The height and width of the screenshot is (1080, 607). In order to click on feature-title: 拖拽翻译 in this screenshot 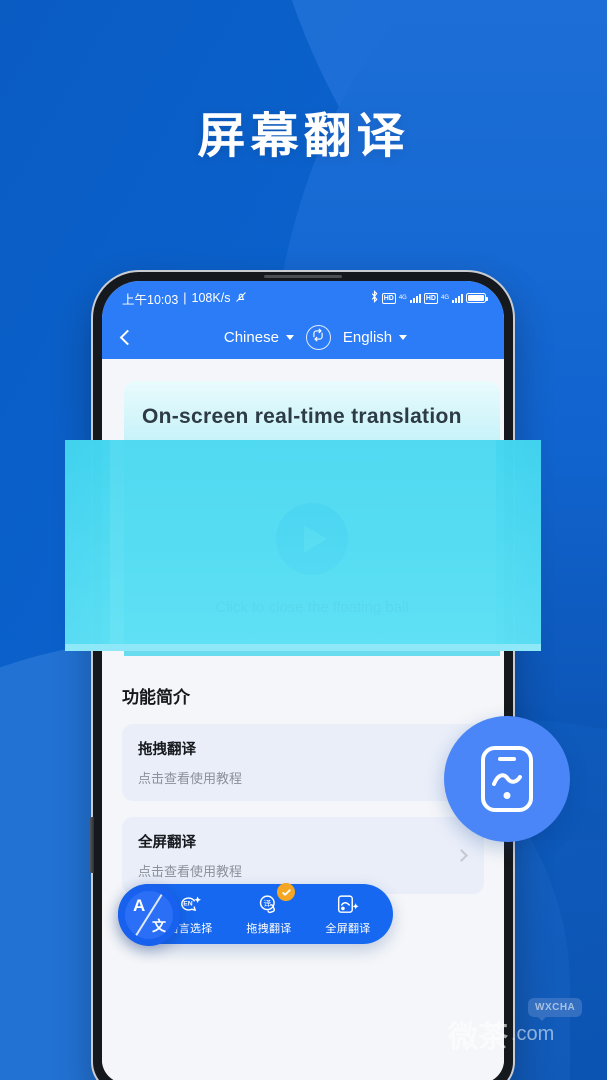, I will do `click(167, 750)`.